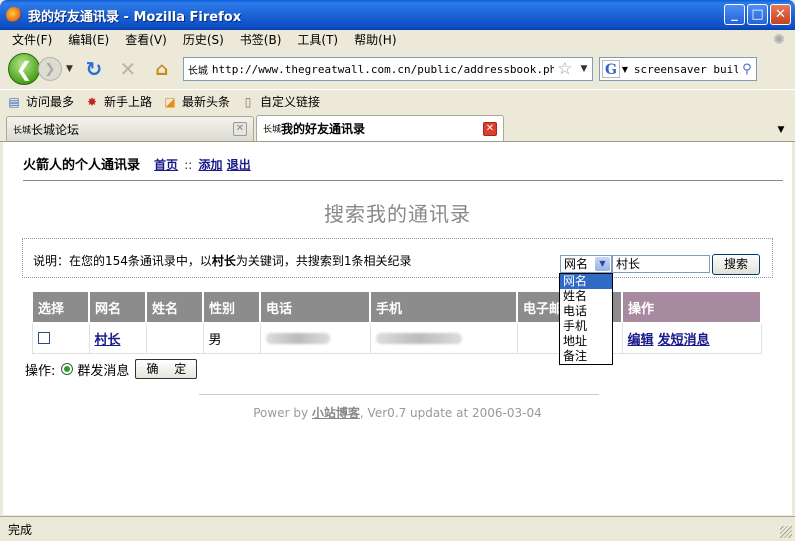 The height and width of the screenshot is (541, 795). What do you see at coordinates (32, 40) in the screenshot?
I see `menu-file: 文件(F)` at bounding box center [32, 40].